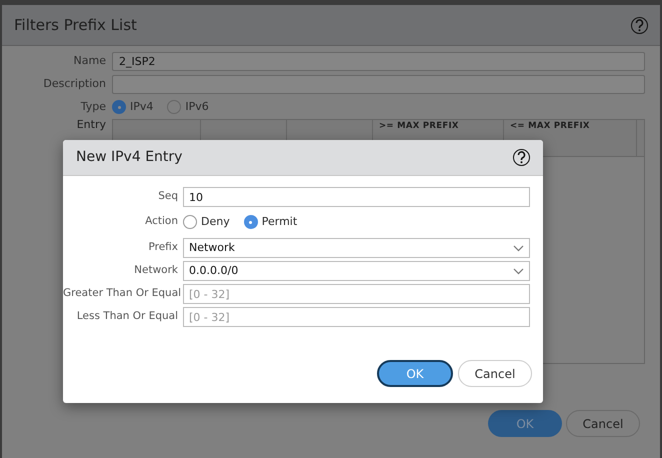  What do you see at coordinates (161, 222) in the screenshot?
I see `field-label: Action` at bounding box center [161, 222].